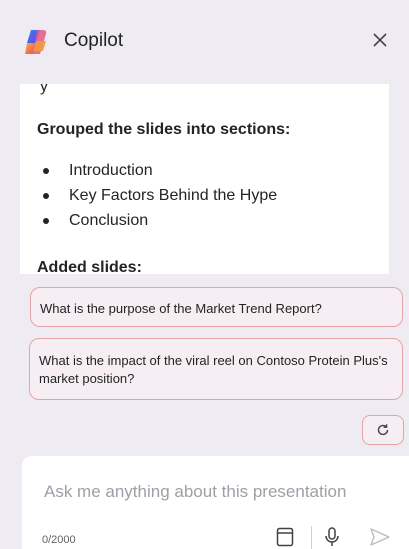 The image size is (409, 549). Describe the element at coordinates (380, 537) in the screenshot. I see `send-icon` at that location.